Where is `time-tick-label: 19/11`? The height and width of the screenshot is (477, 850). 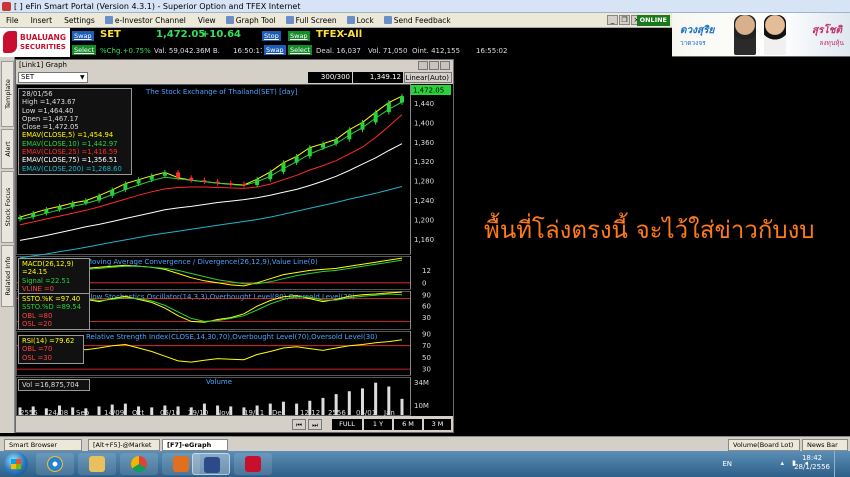
time-tick-label: 19/11 is located at coordinates (254, 412).